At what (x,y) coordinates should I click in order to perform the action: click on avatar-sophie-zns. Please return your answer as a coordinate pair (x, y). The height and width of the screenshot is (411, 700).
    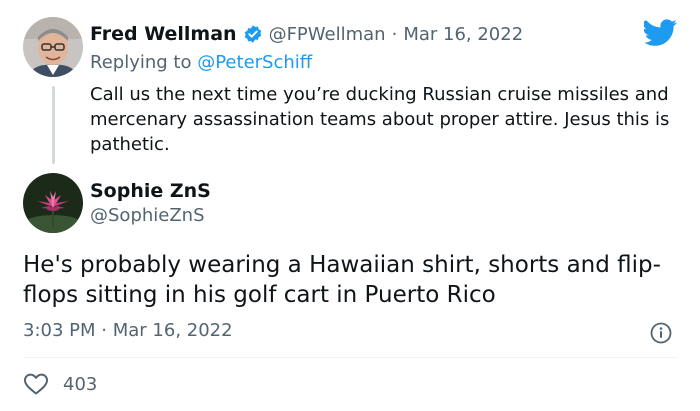
    Looking at the image, I should click on (53, 203).